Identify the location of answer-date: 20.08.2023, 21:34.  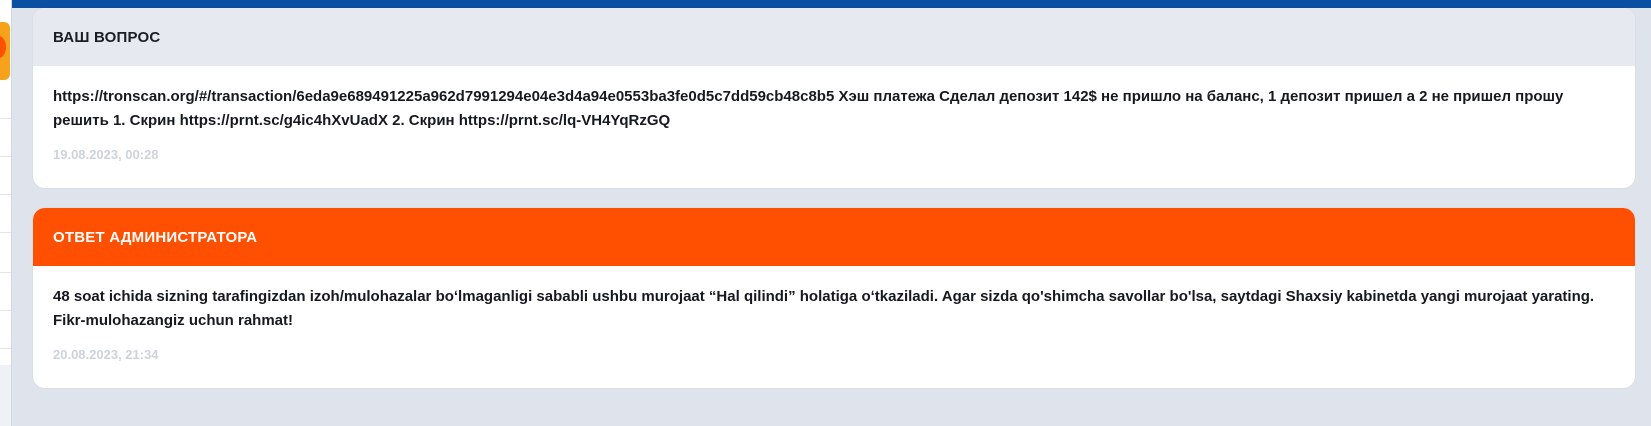
(106, 354).